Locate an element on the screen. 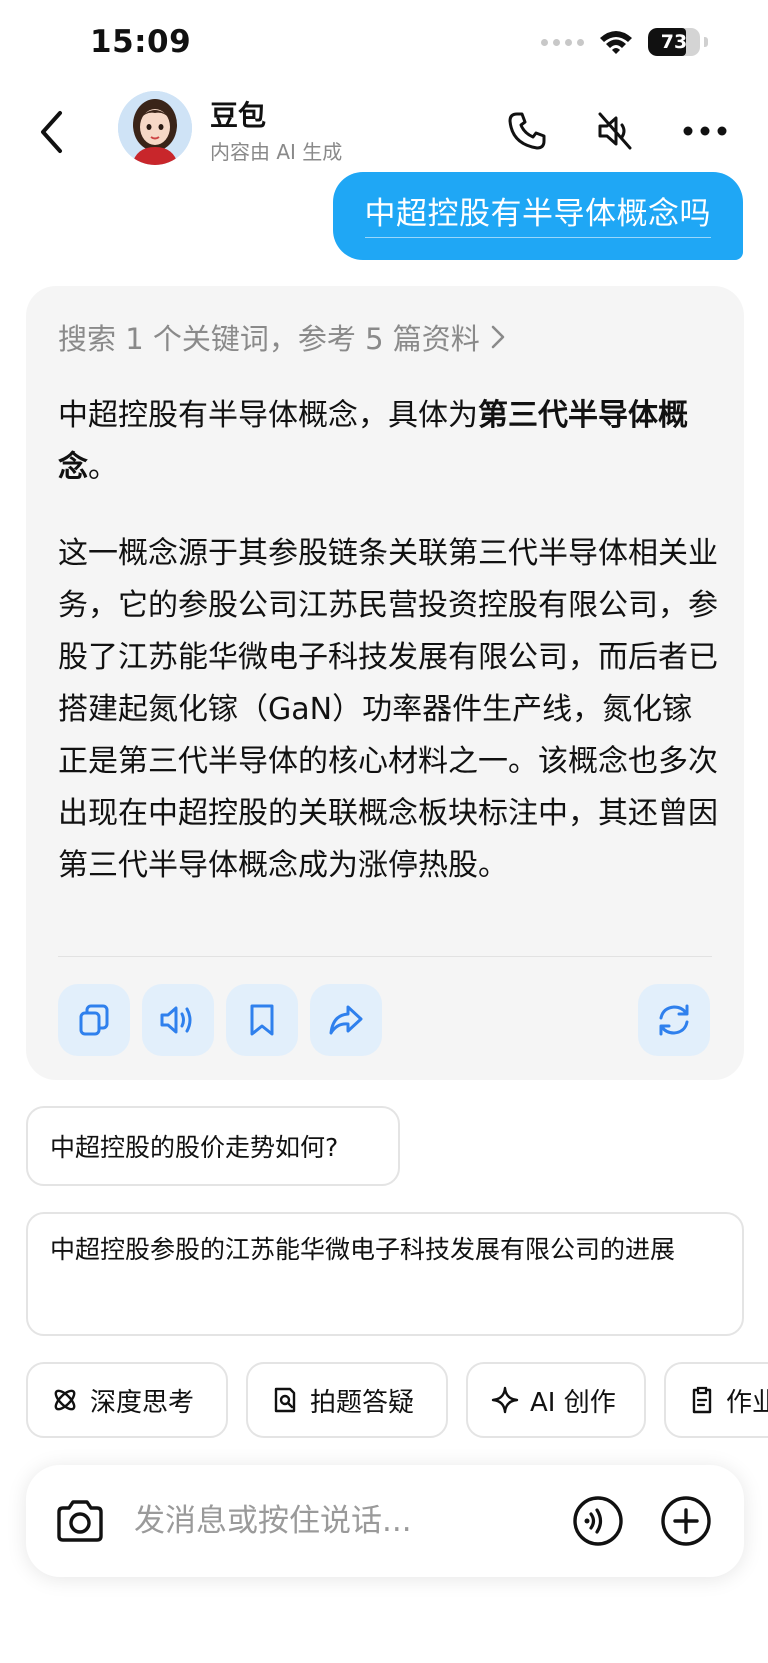 This screenshot has width=768, height=1663. add-attachment-button is located at coordinates (686, 1521).